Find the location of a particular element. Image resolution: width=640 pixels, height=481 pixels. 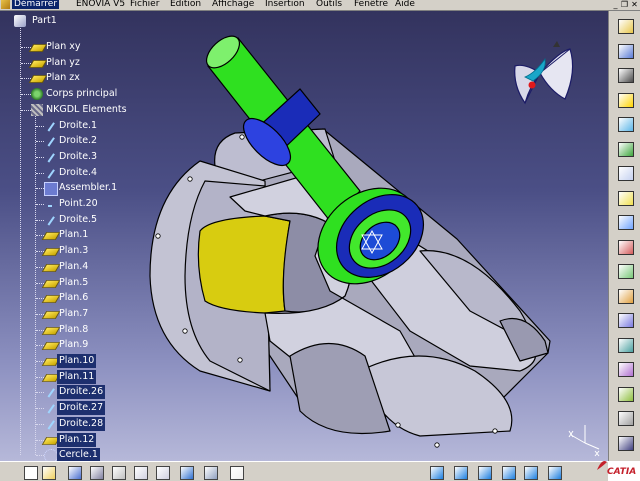

pattern-icon is located at coordinates (625, 393).